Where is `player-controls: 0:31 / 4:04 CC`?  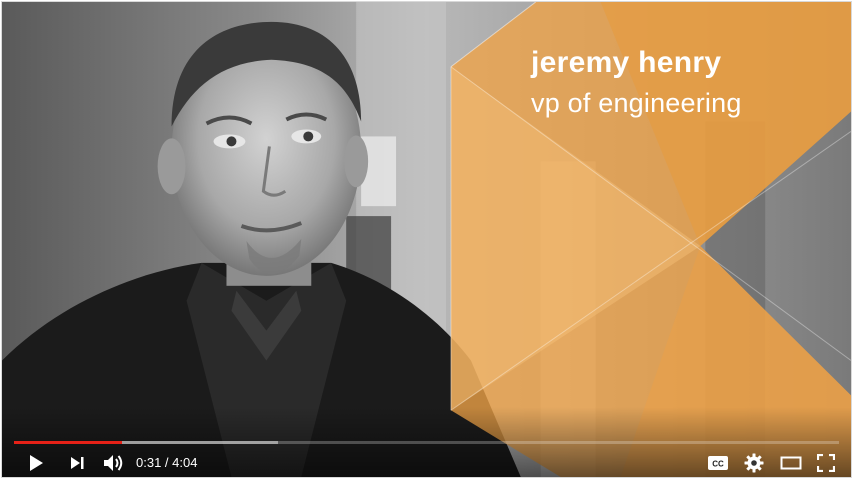
player-controls: 0:31 / 4:04 CC is located at coordinates (426, 462).